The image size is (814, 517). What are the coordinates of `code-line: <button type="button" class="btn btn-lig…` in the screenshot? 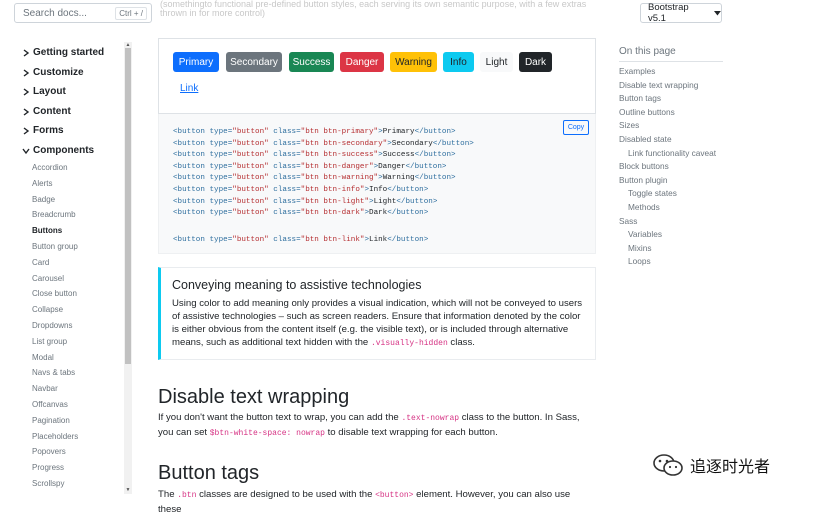 It's located at (305, 201).